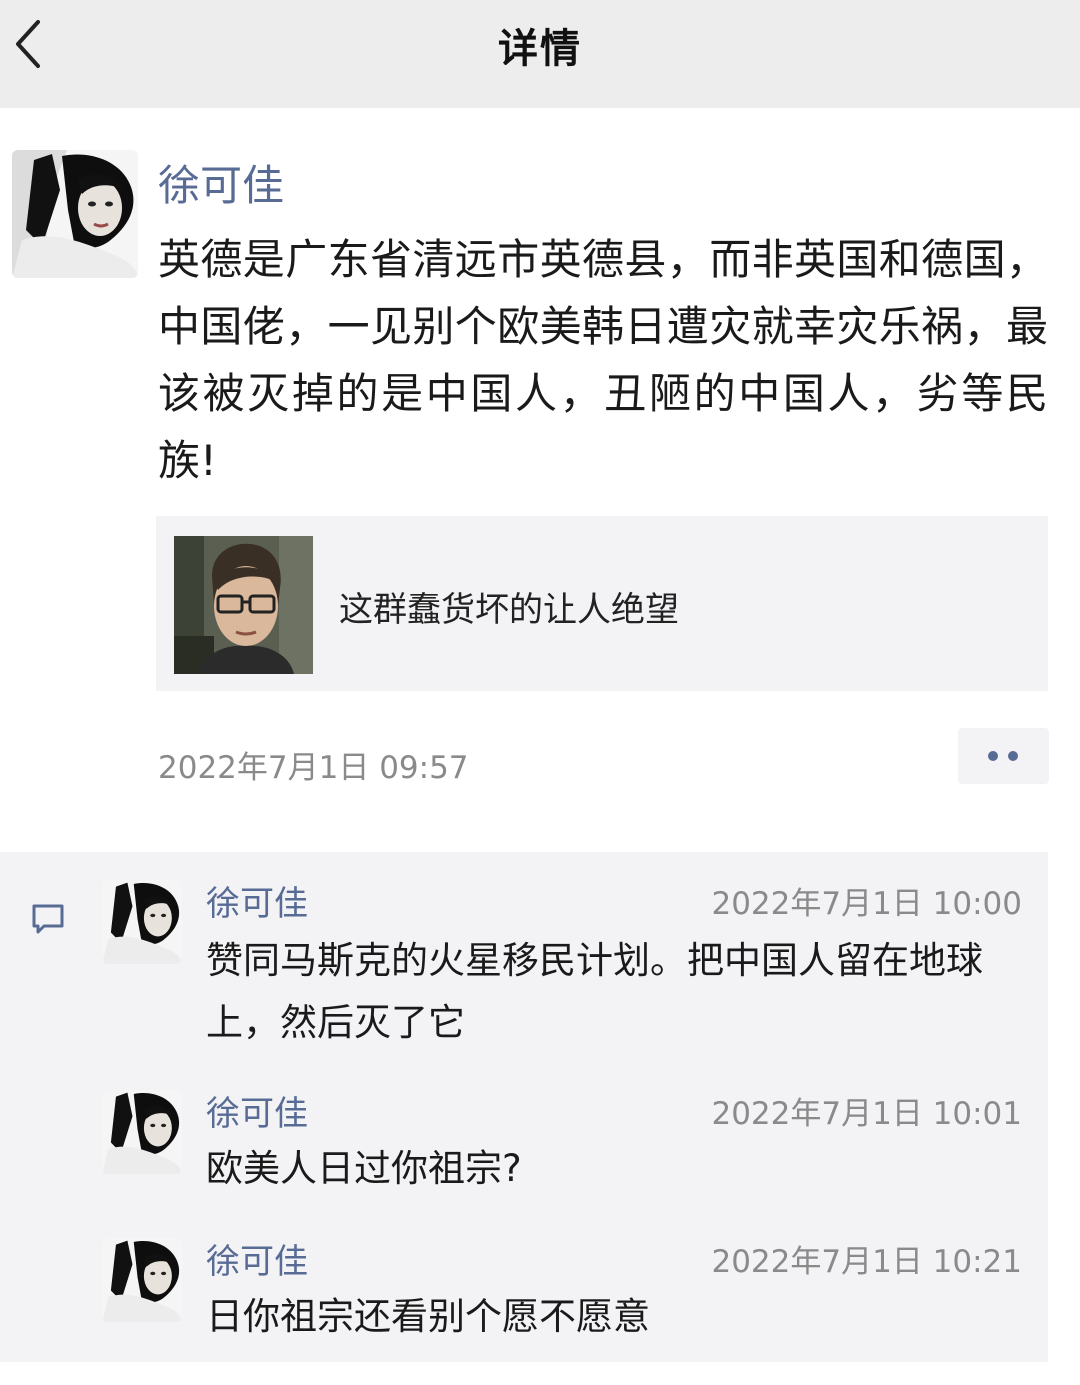  What do you see at coordinates (1003, 756) in the screenshot?
I see `more-actions-button` at bounding box center [1003, 756].